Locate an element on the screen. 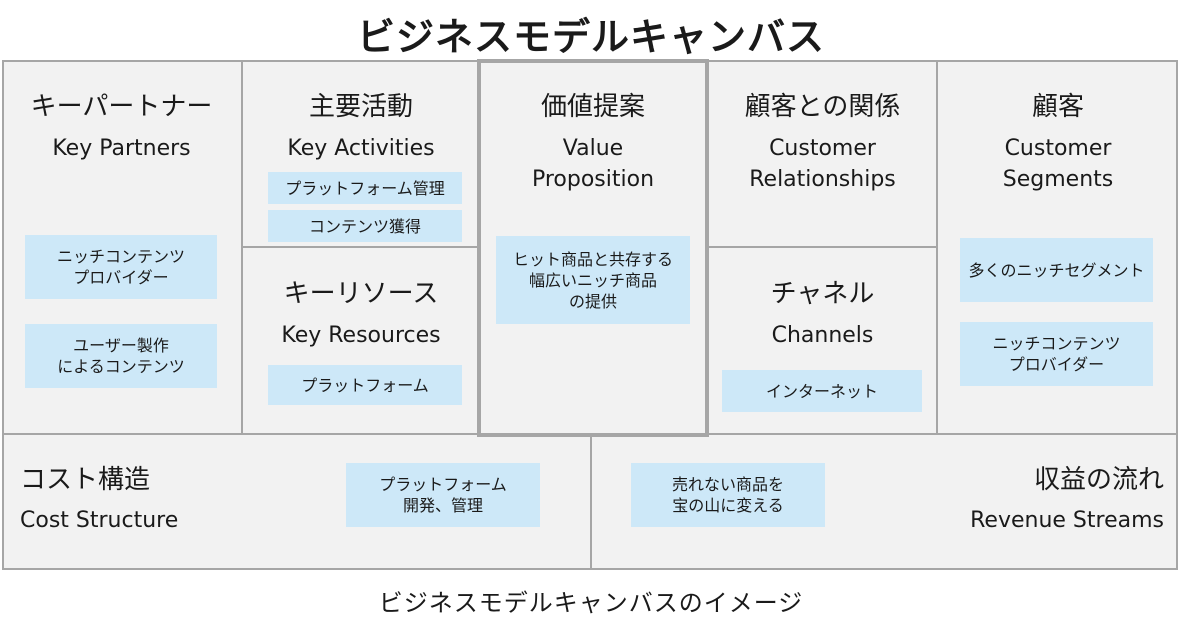  value-proposition-title-en: Value Proposition is located at coordinates (593, 164).